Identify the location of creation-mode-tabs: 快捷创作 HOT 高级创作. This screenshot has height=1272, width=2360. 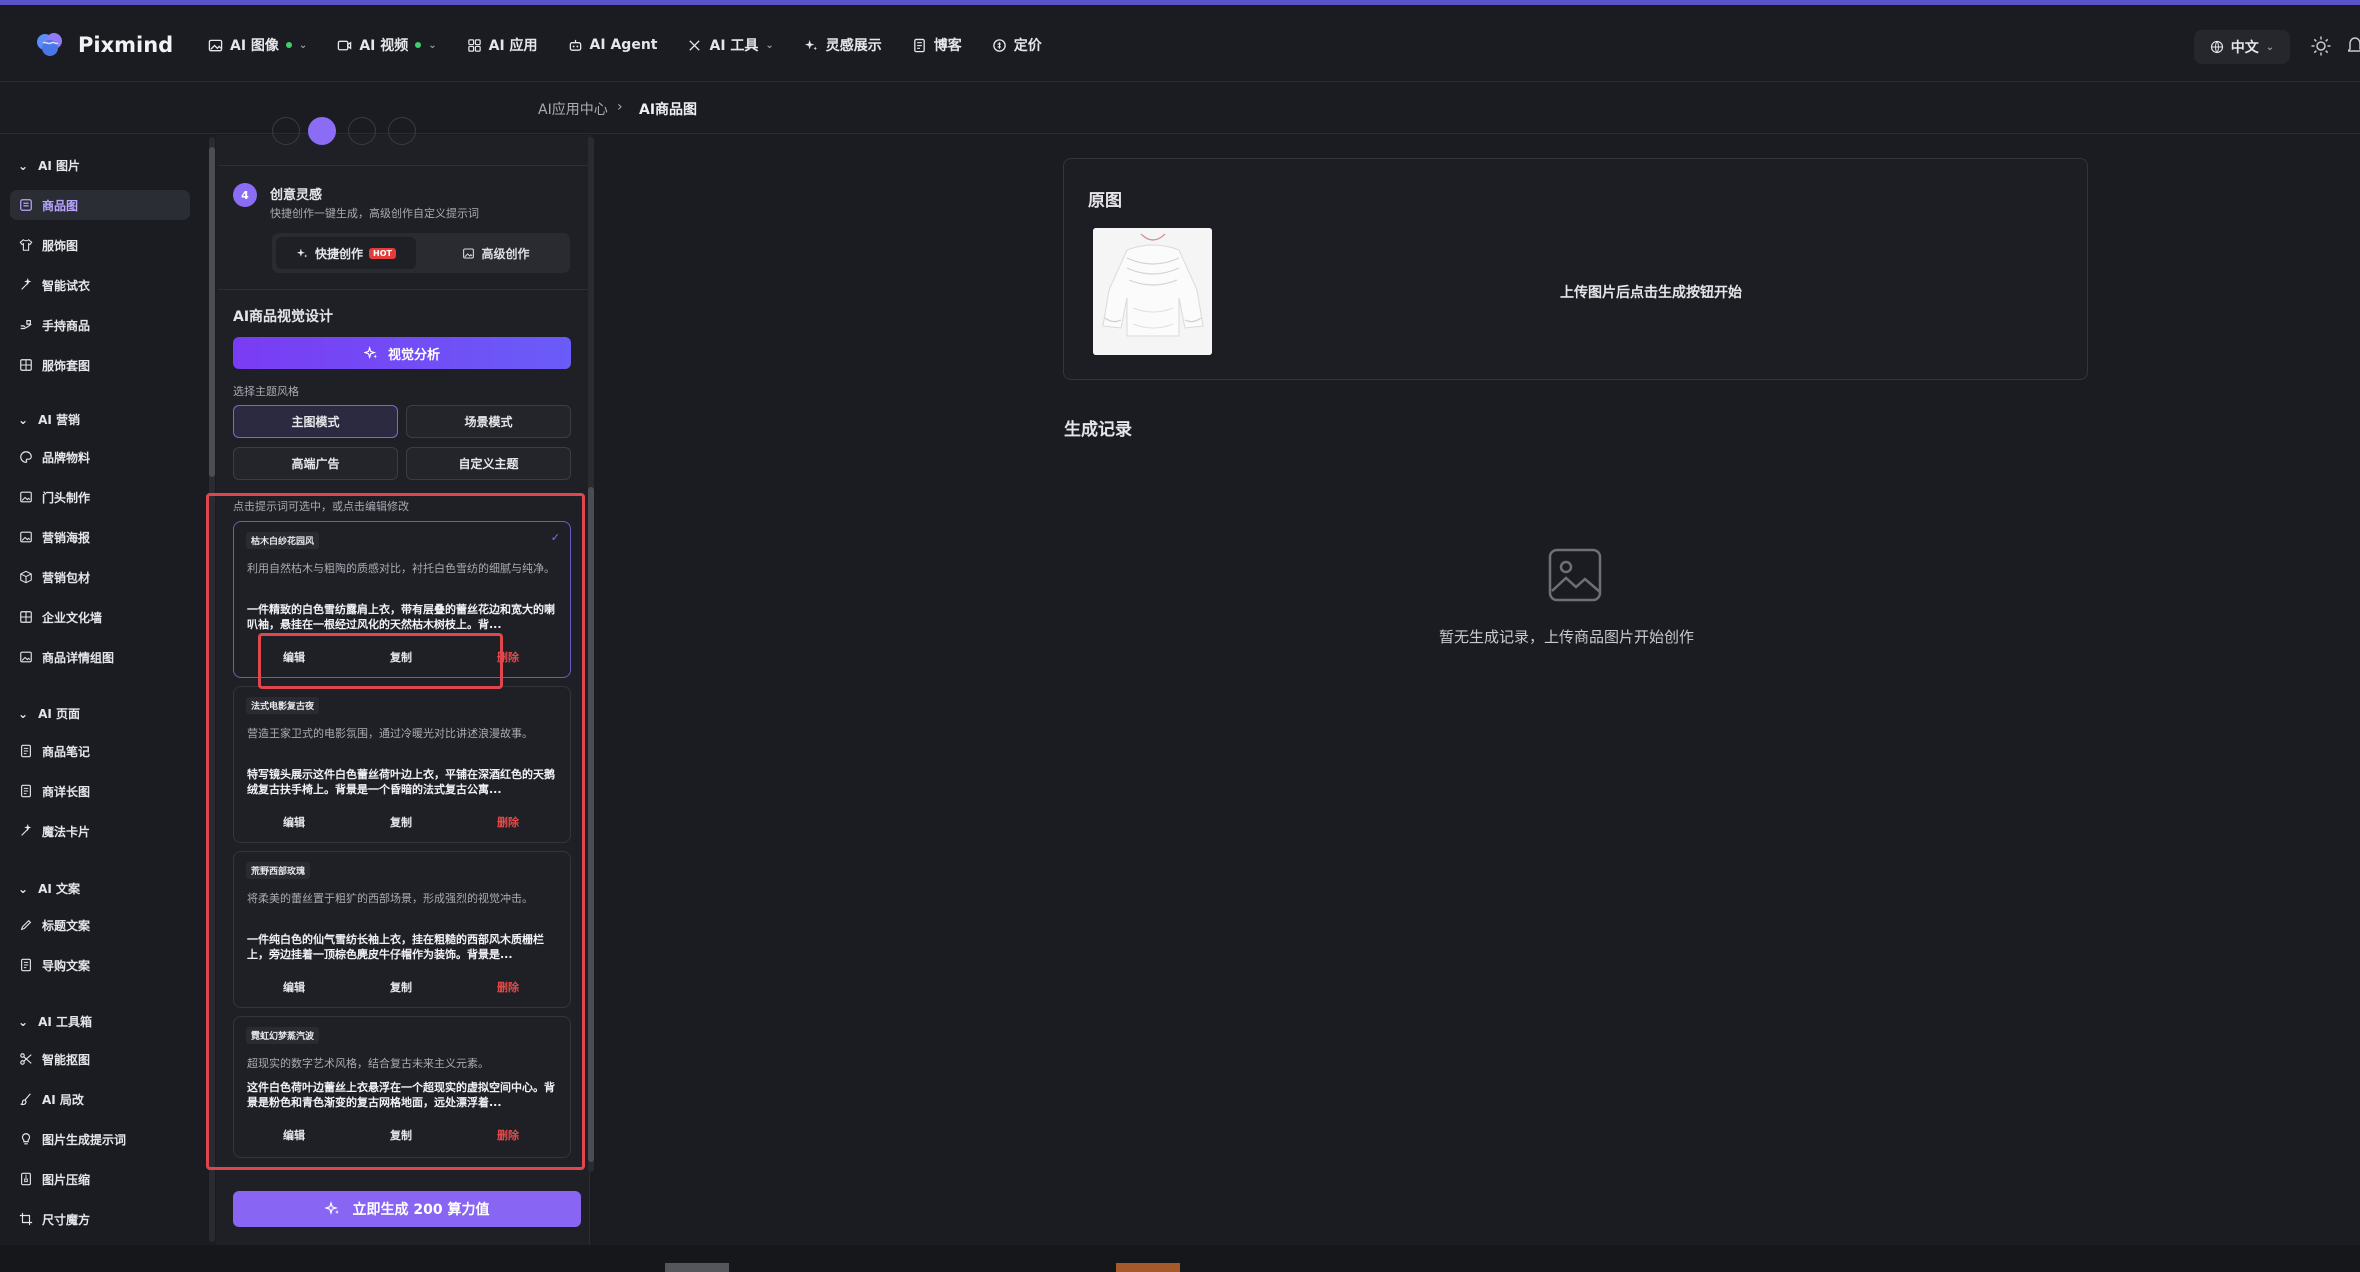
(421, 253).